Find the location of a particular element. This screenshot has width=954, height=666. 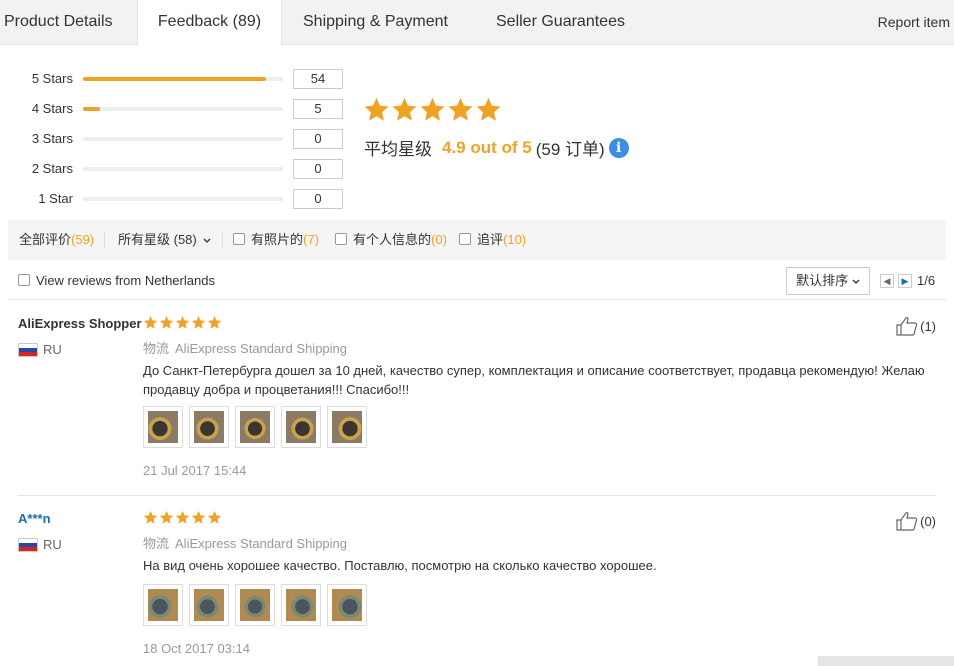

filter-personal-count: (0) is located at coordinates (439, 239).